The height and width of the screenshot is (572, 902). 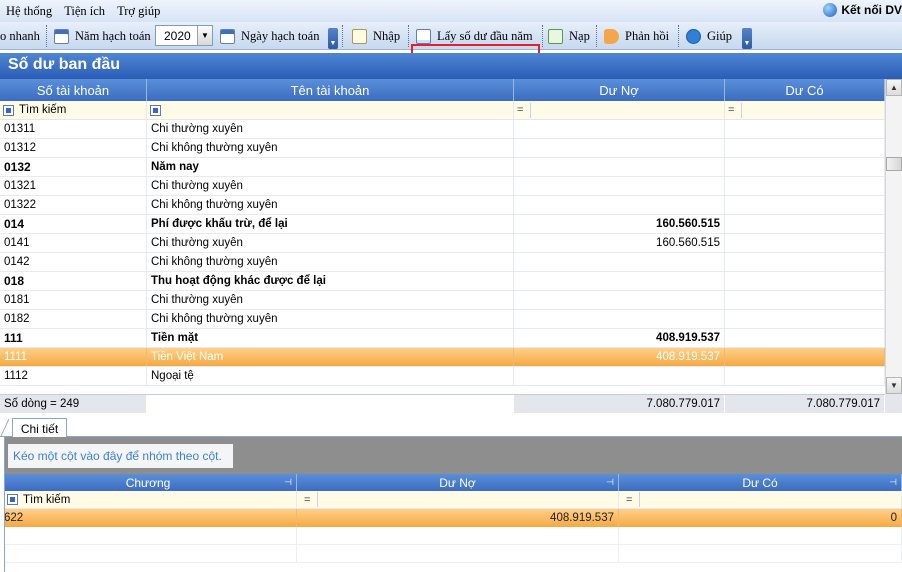 I want to click on menu-help: Trợ giúp, so click(x=138, y=11).